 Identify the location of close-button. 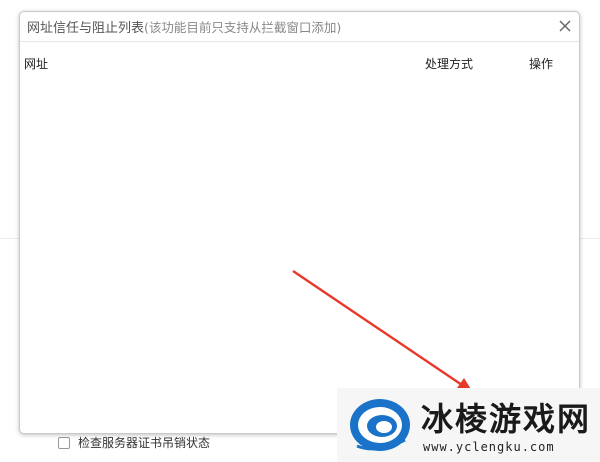
(565, 26).